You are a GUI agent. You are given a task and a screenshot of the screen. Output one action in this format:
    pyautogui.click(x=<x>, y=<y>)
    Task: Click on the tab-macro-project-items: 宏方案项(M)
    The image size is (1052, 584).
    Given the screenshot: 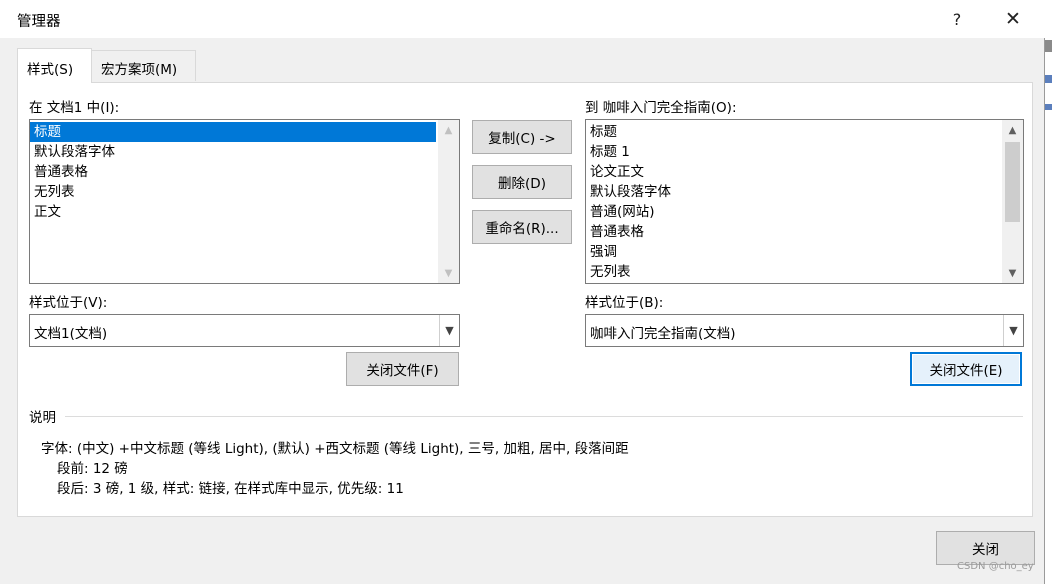 What is the action you would take?
    pyautogui.click(x=143, y=65)
    